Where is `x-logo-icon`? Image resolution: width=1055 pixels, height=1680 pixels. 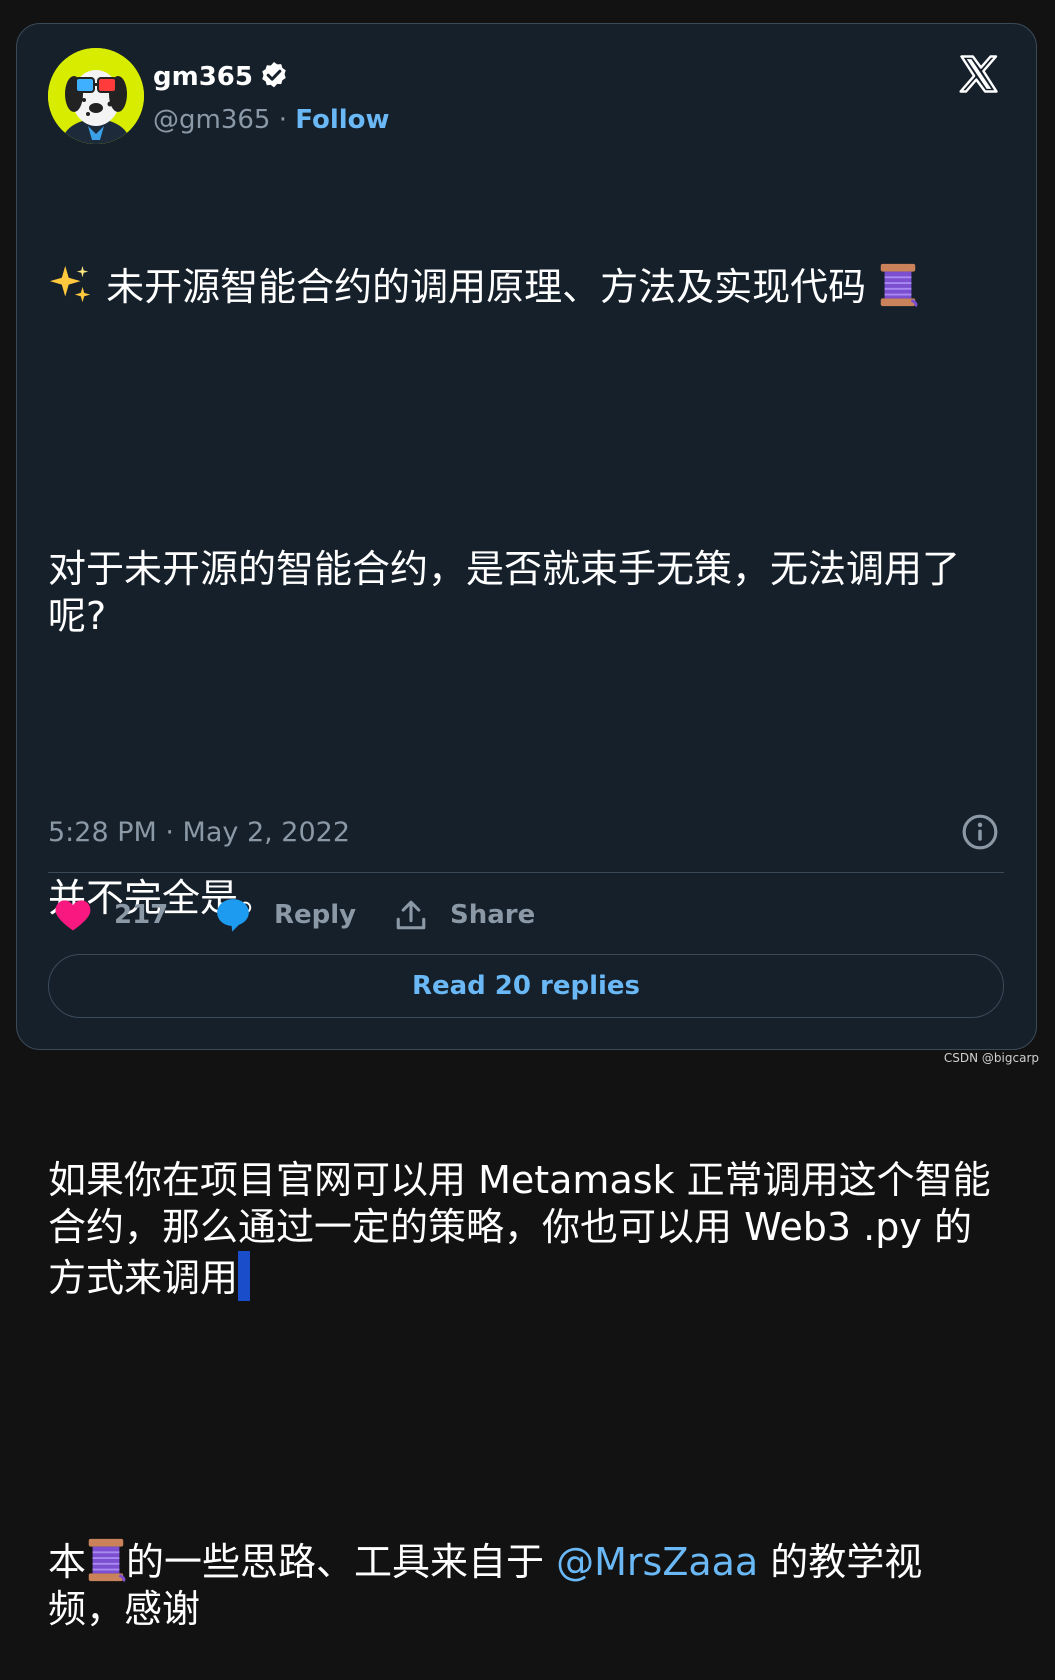
x-logo-icon is located at coordinates (979, 74).